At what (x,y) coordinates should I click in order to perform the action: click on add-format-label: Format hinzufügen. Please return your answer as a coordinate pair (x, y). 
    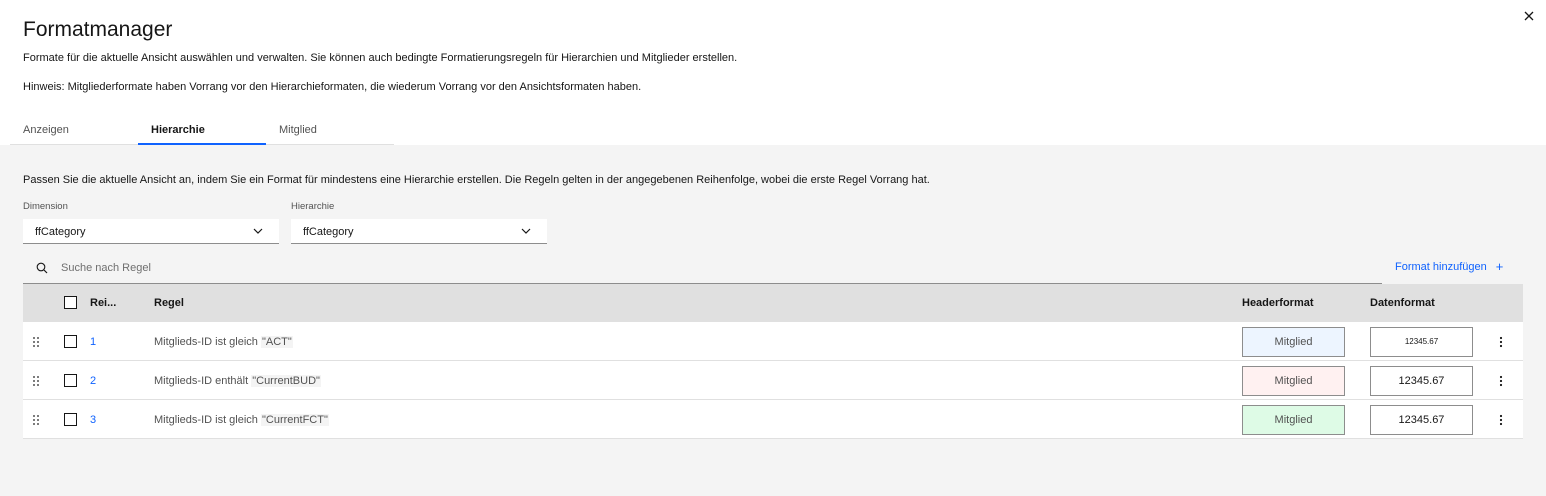
    Looking at the image, I should click on (1441, 266).